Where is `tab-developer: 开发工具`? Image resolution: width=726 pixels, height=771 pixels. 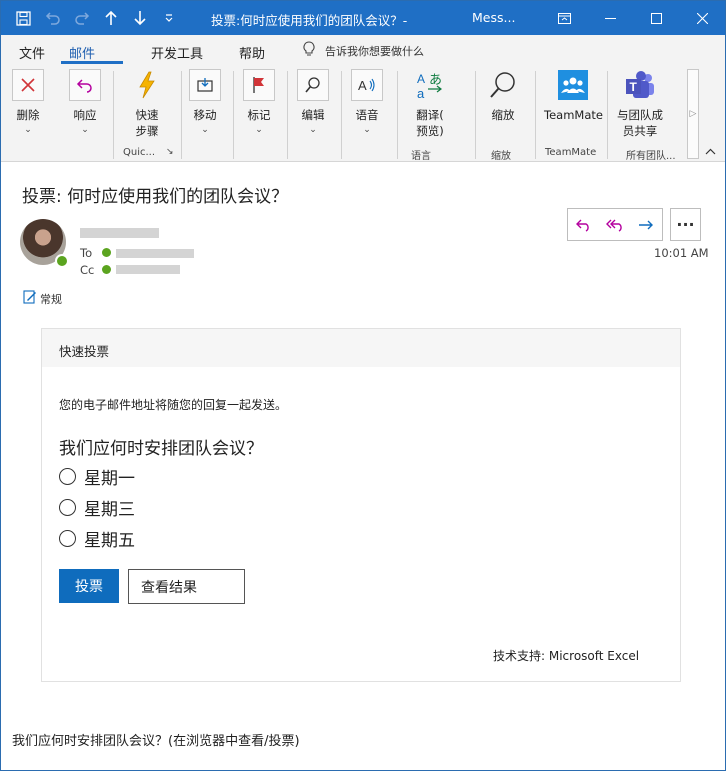
tab-developer: 开发工具 is located at coordinates (177, 52).